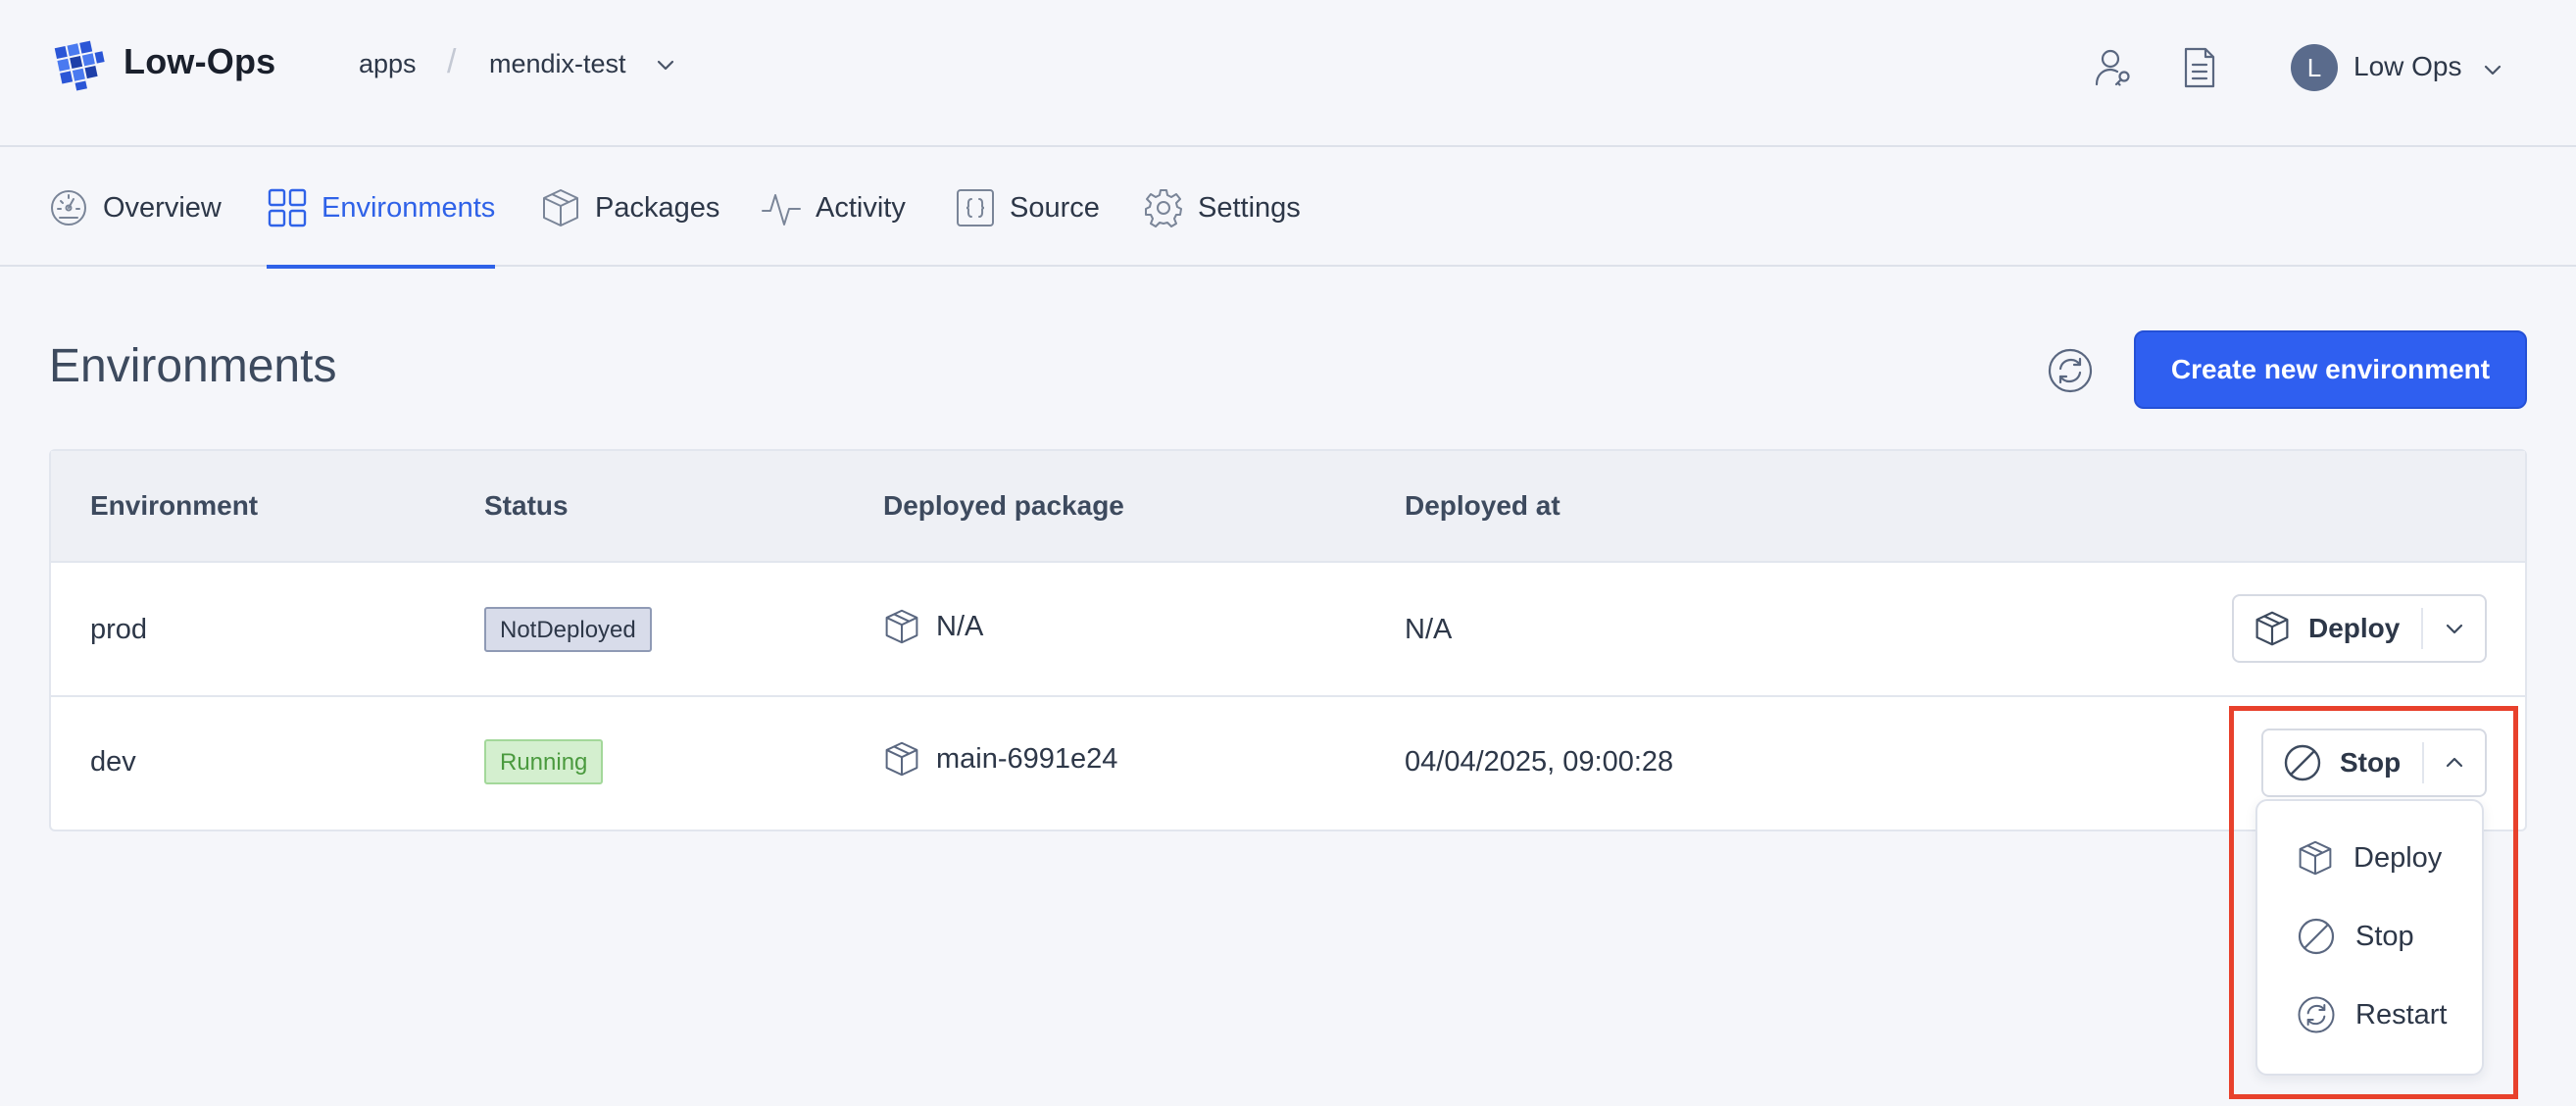 This screenshot has height=1106, width=2576. I want to click on table-row: prod NotDeployed N/A N/A Deploy, so click(1288, 630).